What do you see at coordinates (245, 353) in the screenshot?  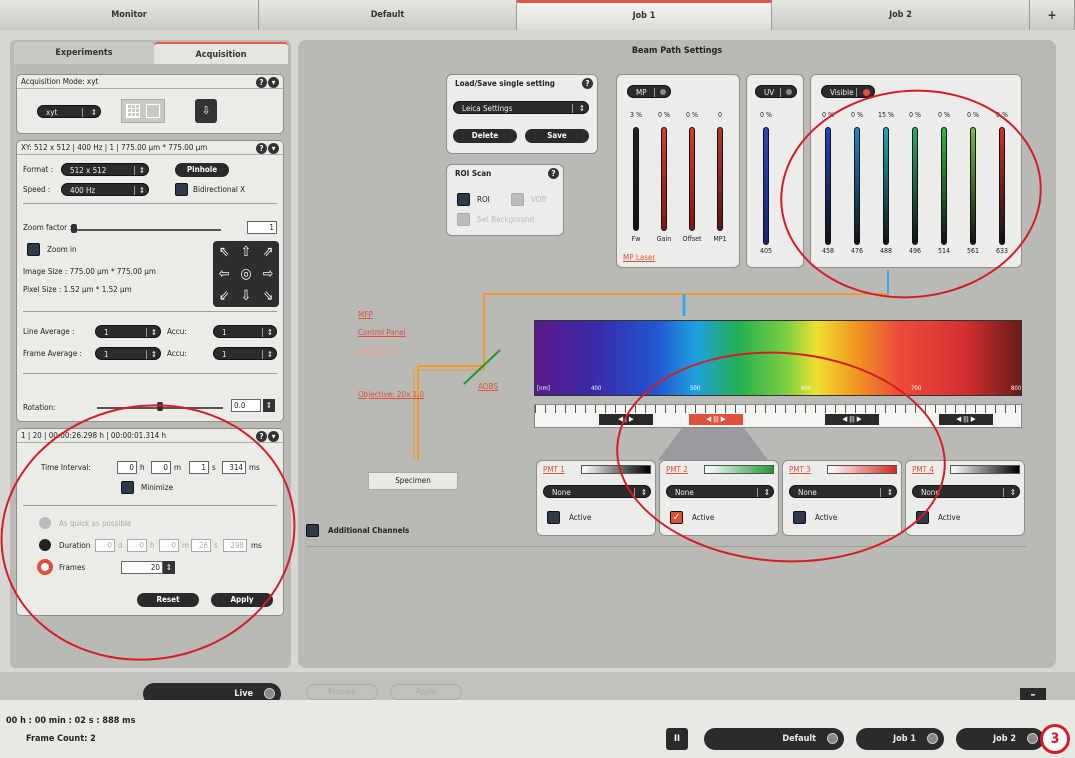 I see `frame-accu-select: 1 ⇕` at bounding box center [245, 353].